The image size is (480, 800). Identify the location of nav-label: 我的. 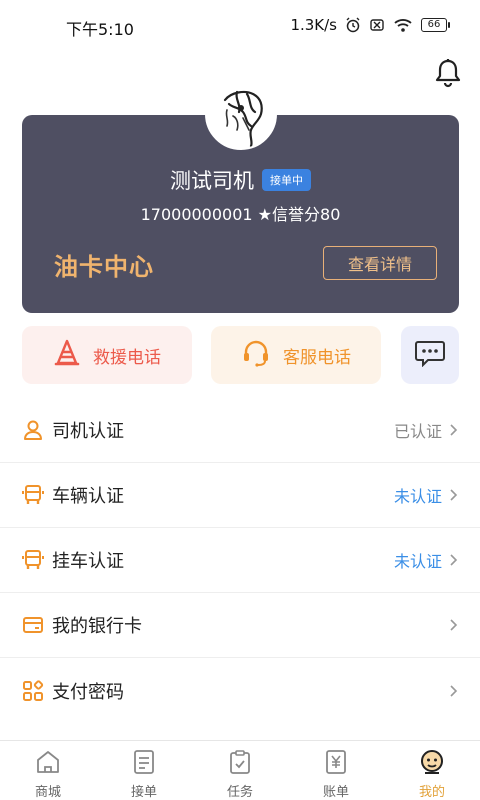
(431, 792).